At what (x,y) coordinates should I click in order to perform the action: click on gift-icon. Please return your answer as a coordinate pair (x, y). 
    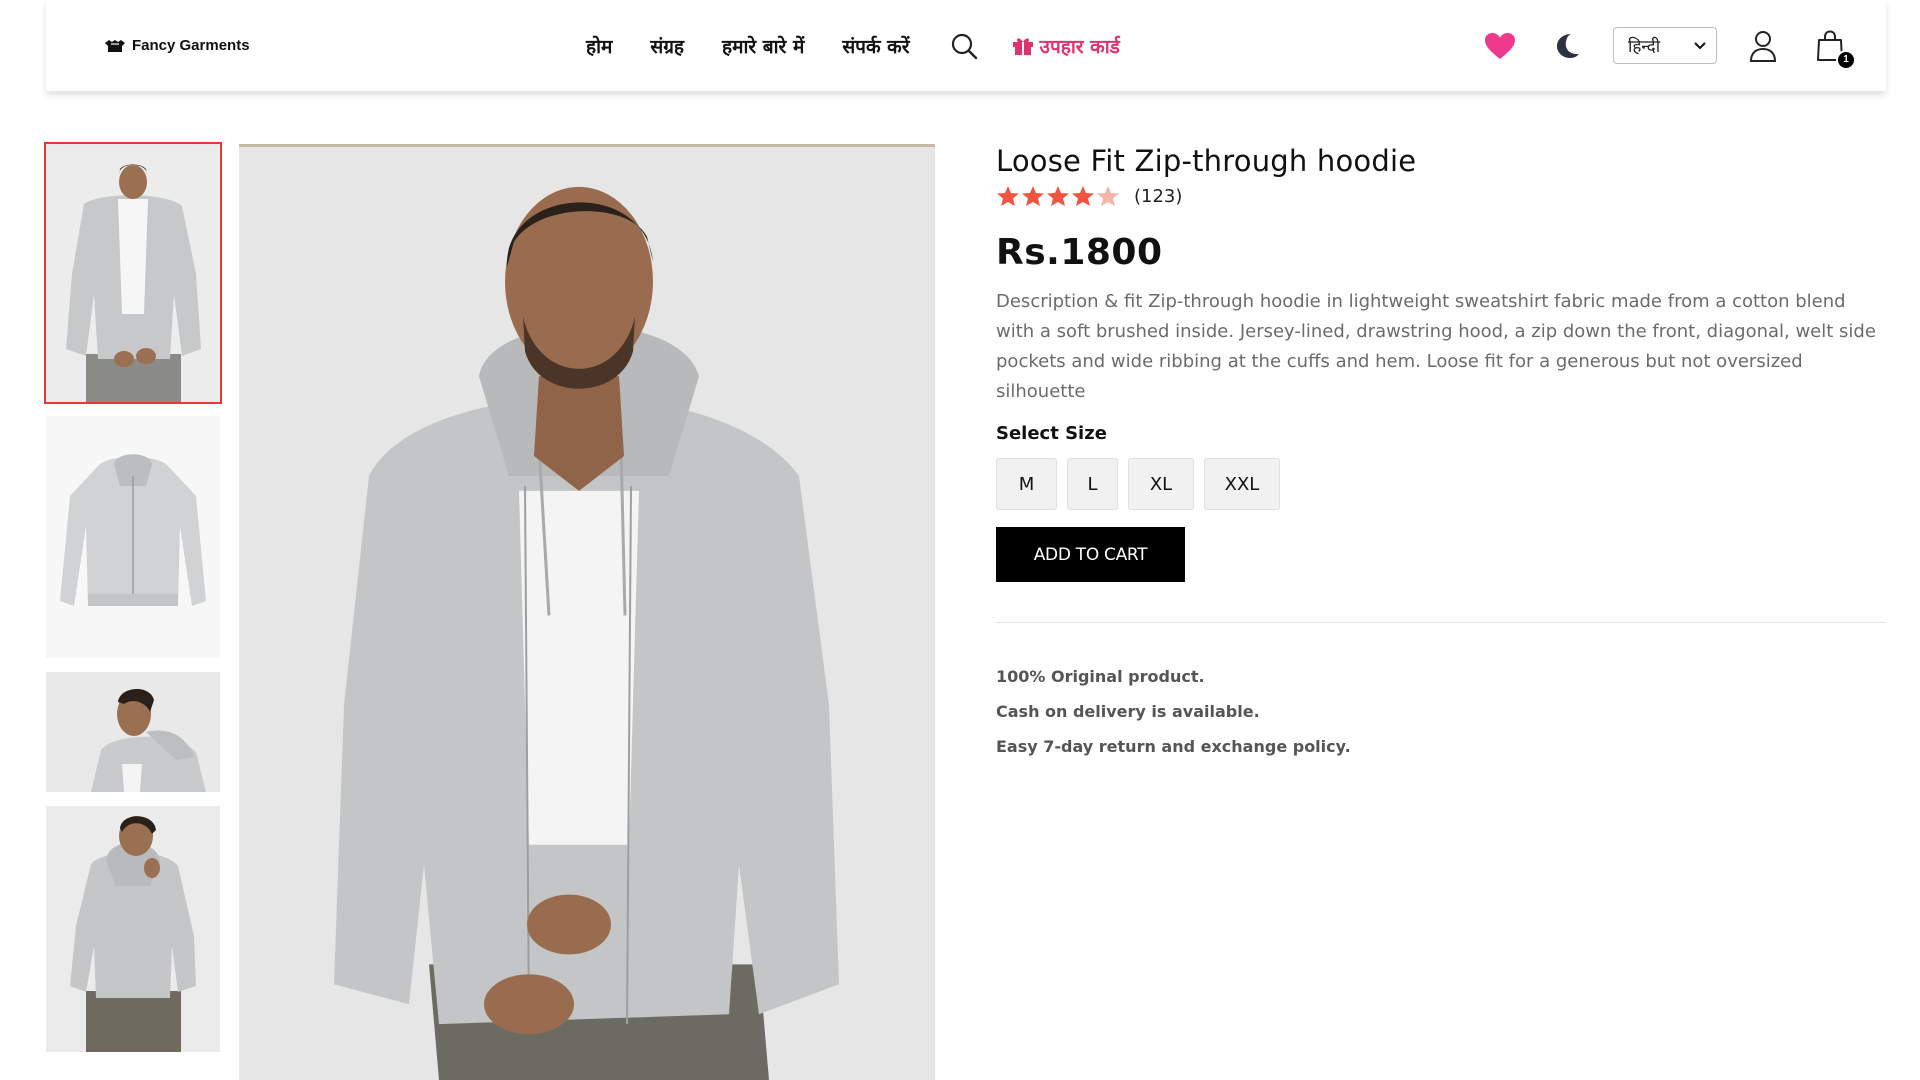
    Looking at the image, I should click on (1022, 46).